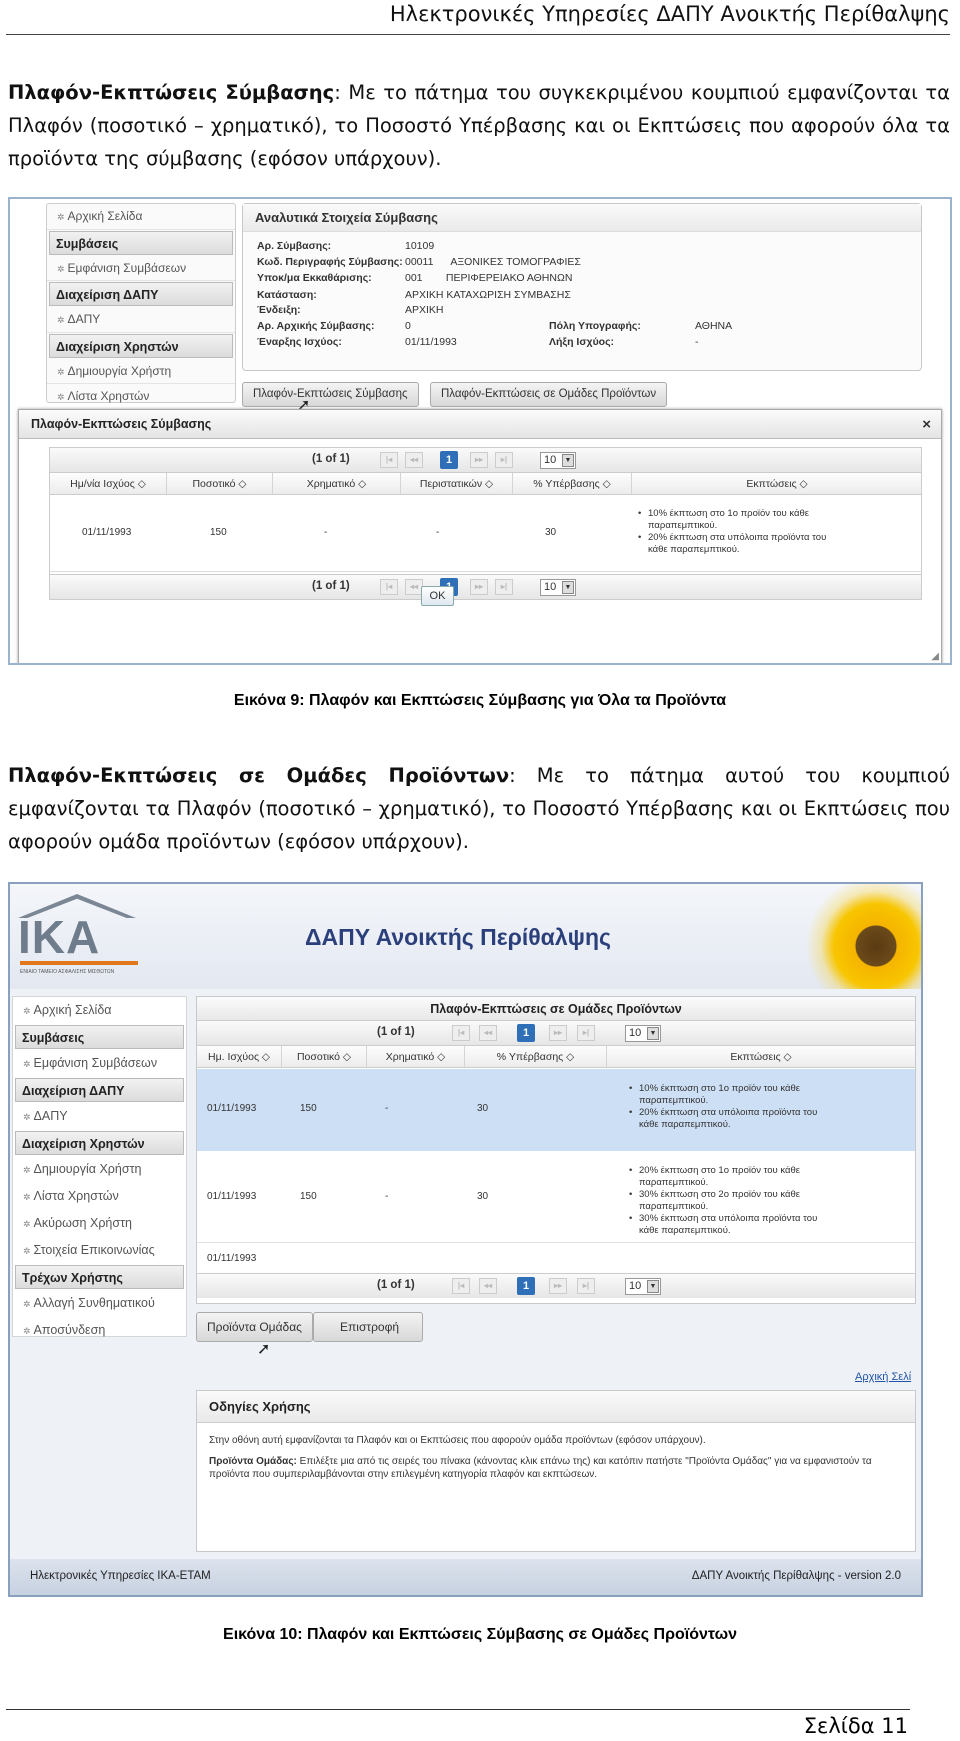  Describe the element at coordinates (556, 1258) in the screenshot. I see `table-row: 01/11/1993` at that location.